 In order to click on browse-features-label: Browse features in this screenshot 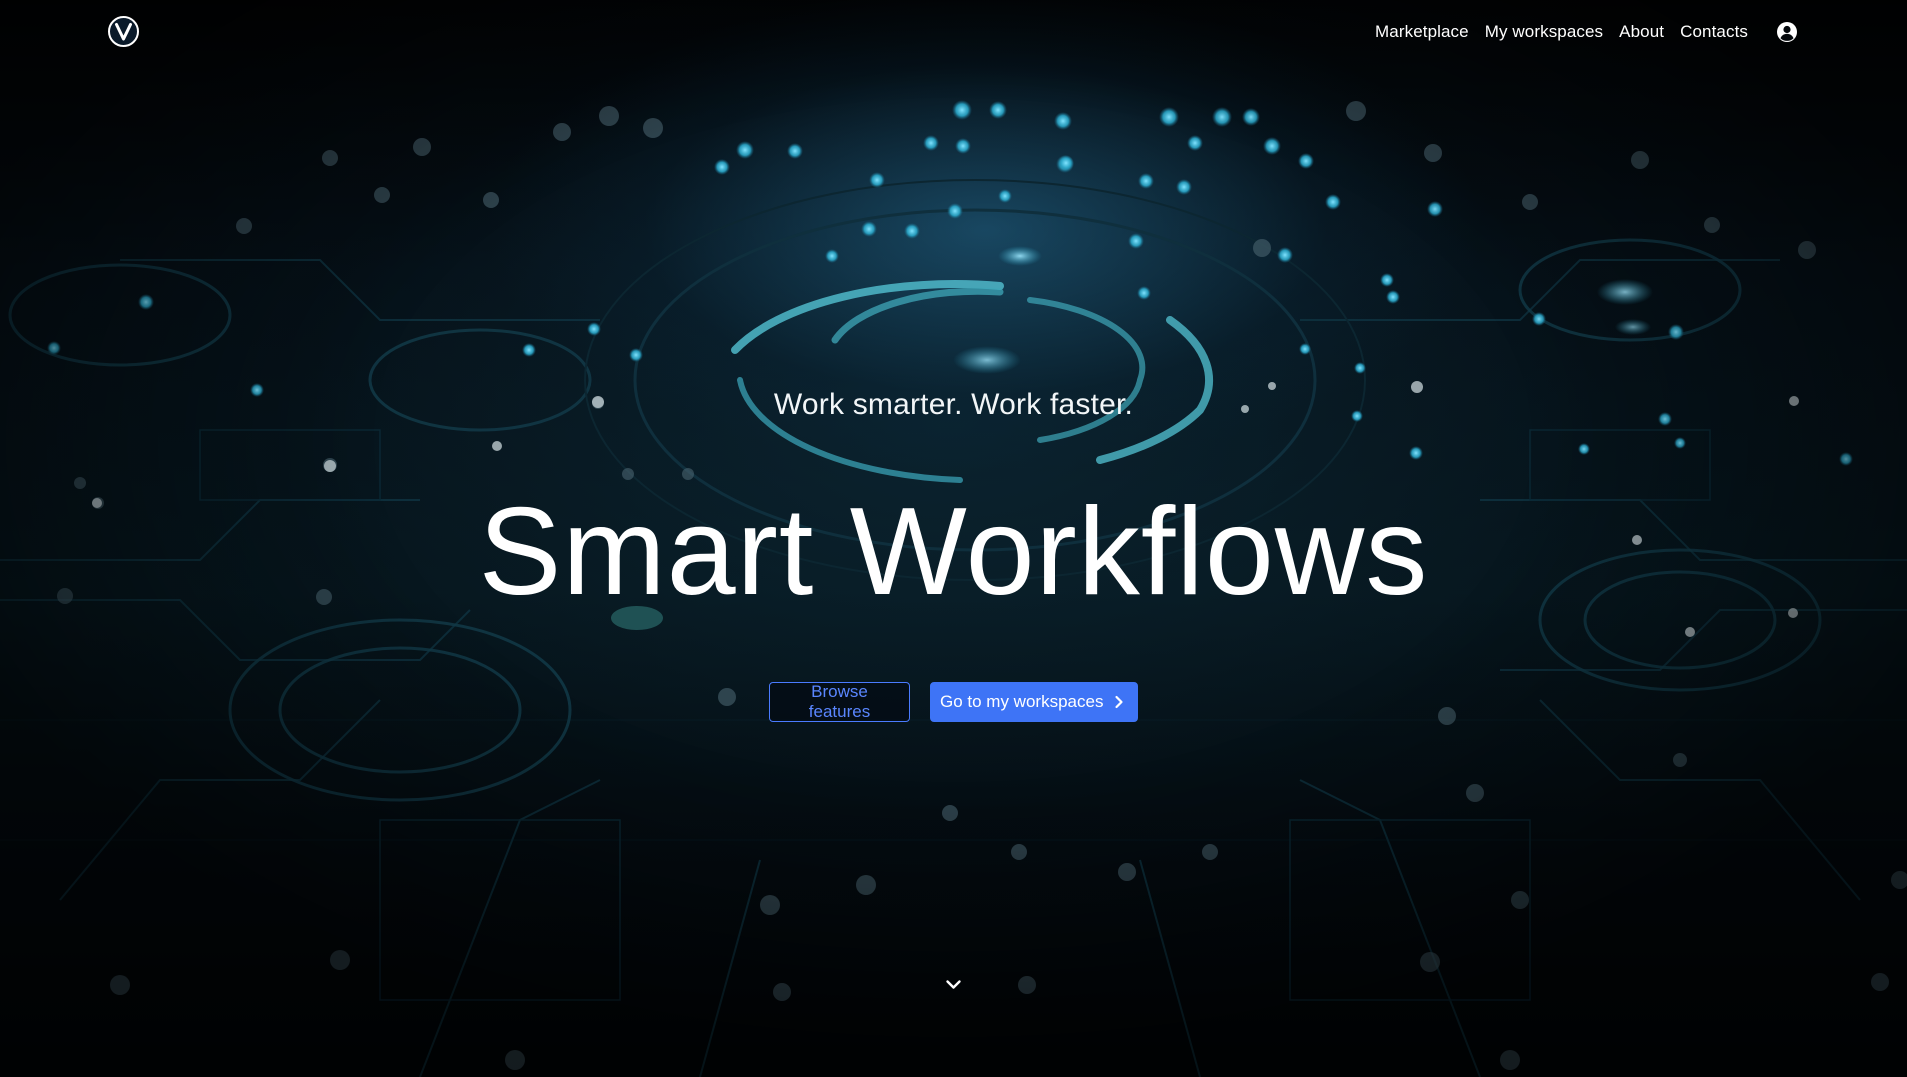, I will do `click(839, 701)`.